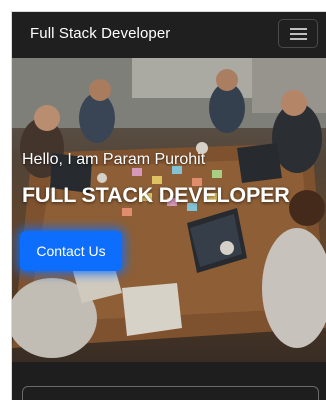  I want to click on navbar-brand: Full Stack Developer, so click(100, 33).